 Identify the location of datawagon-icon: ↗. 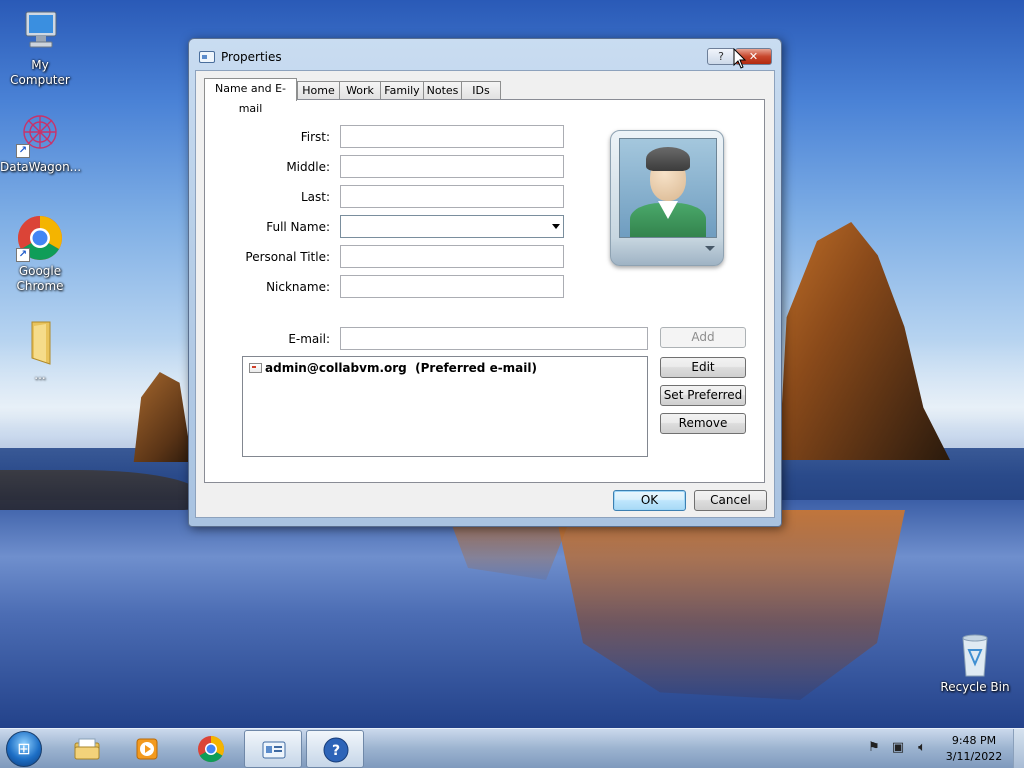
(40, 134).